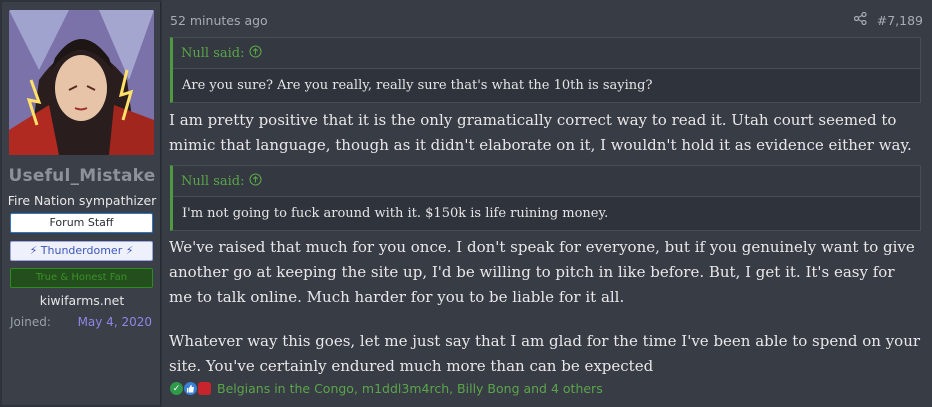  Describe the element at coordinates (82, 300) in the screenshot. I see `user-site: kiwifarms.net` at that location.